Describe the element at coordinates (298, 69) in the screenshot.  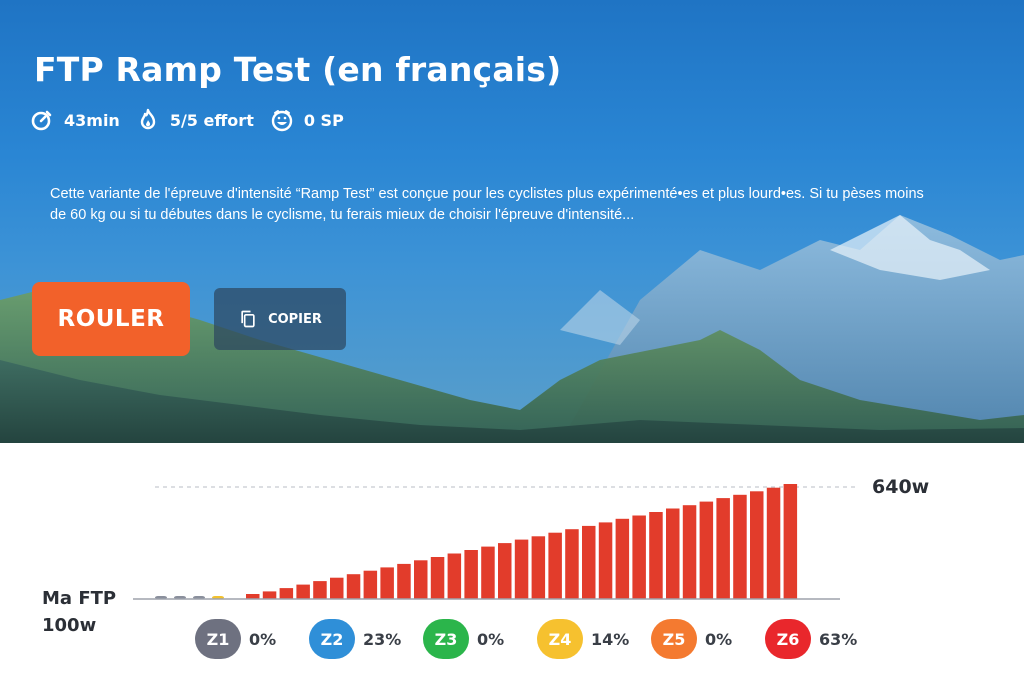
I see `workout-title: FTP Ramp Test (en français)` at that location.